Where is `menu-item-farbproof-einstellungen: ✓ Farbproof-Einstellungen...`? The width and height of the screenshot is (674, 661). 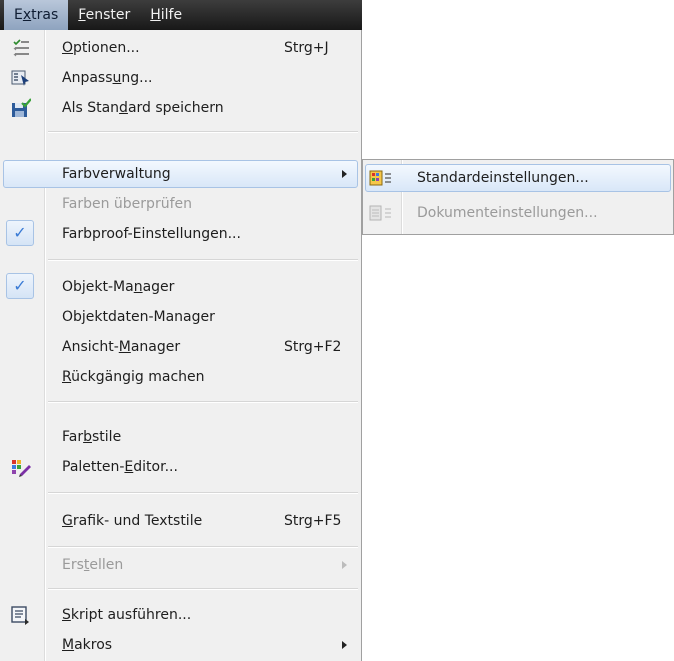 menu-item-farbproof-einstellungen: ✓ Farbproof-Einstellungen... is located at coordinates (180, 234).